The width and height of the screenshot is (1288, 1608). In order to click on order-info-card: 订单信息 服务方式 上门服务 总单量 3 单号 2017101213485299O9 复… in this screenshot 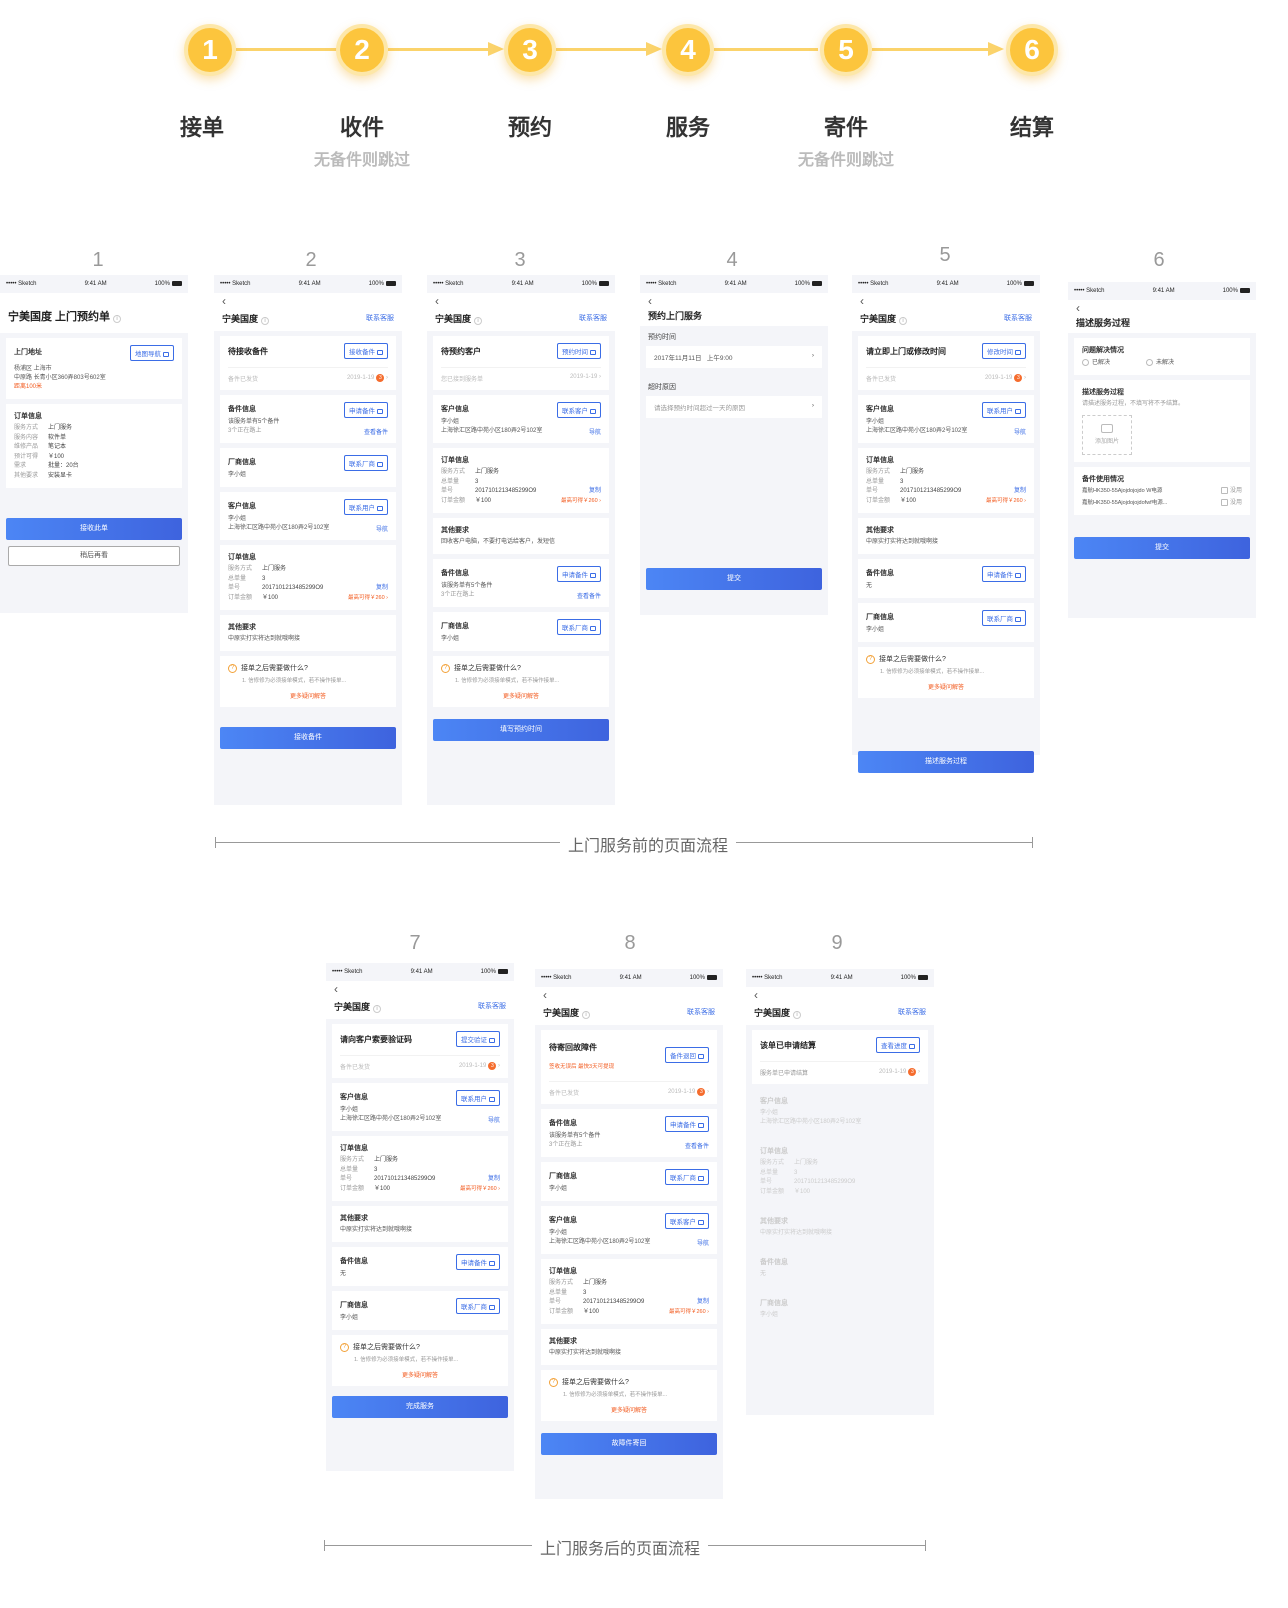, I will do `click(521, 480)`.